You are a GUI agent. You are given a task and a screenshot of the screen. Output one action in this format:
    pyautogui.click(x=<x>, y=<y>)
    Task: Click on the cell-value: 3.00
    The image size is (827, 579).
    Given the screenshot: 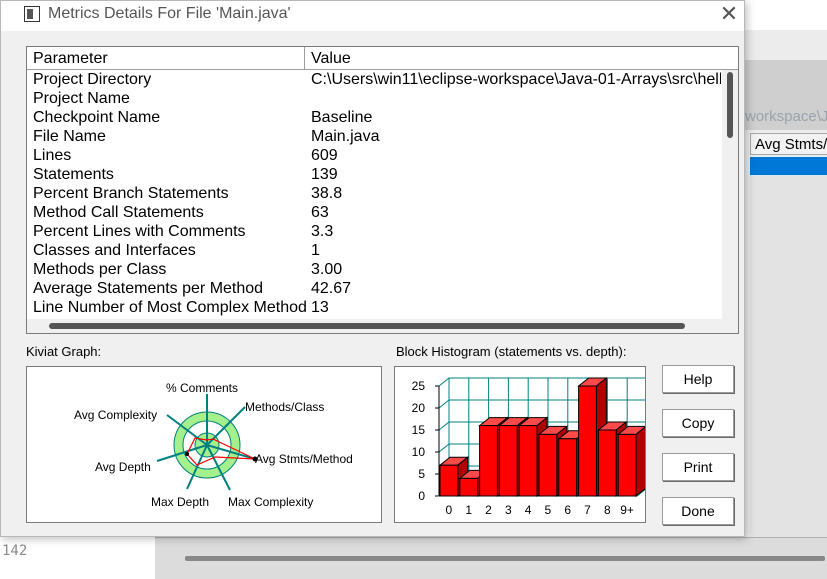 What is the action you would take?
    pyautogui.click(x=327, y=269)
    